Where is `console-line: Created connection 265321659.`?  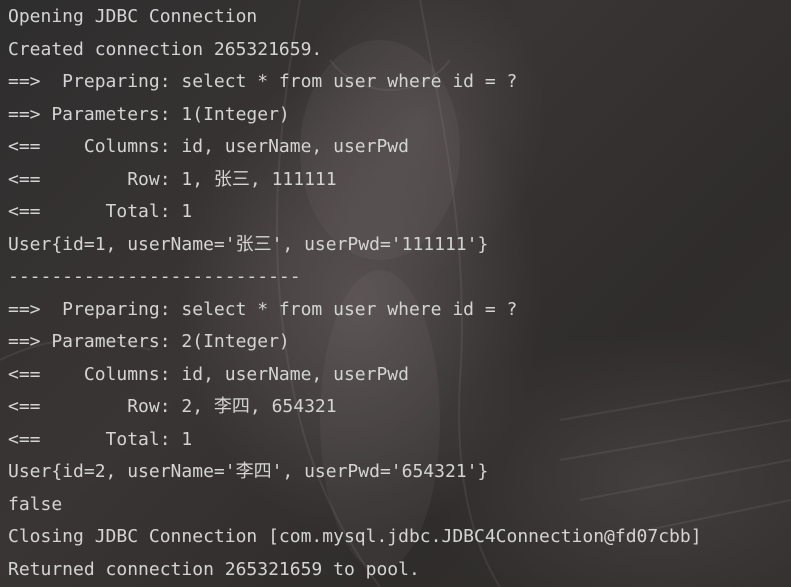 console-line: Created connection 265321659. is located at coordinates (165, 49).